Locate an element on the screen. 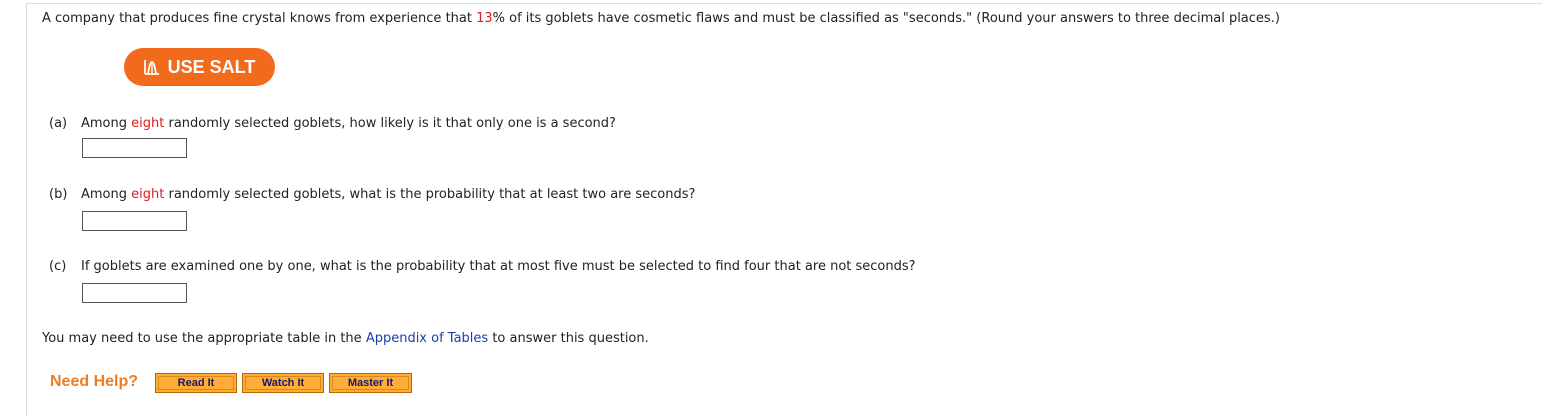  watch-it-label: Watch It is located at coordinates (283, 383).